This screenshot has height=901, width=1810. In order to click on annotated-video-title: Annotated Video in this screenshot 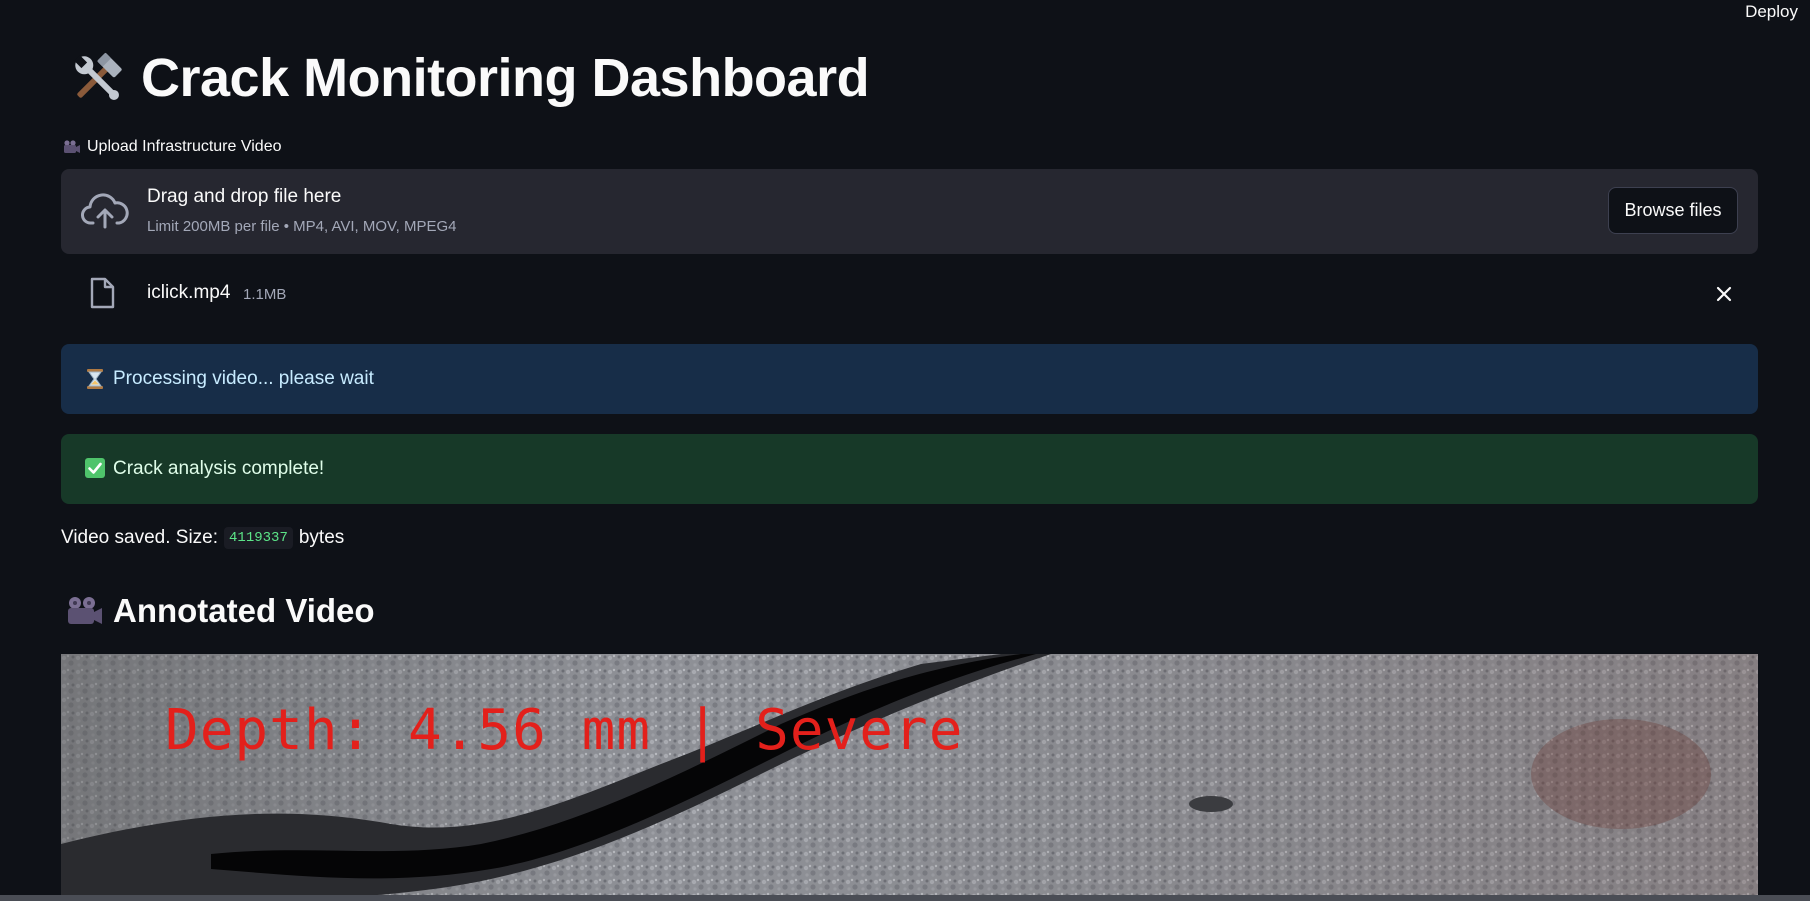, I will do `click(244, 610)`.